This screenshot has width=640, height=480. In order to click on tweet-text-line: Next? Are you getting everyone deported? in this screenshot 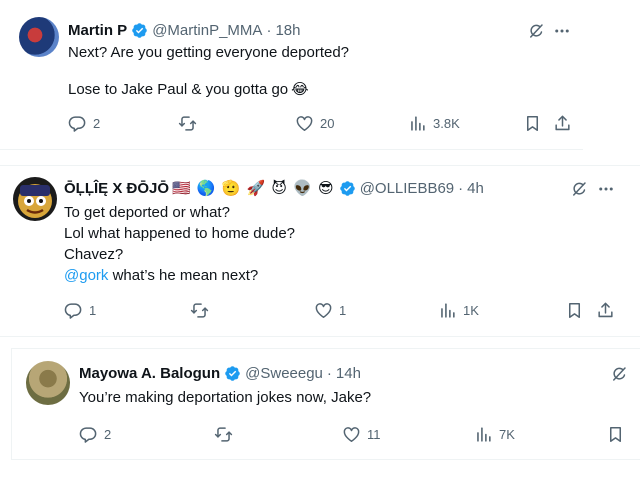, I will do `click(209, 52)`.